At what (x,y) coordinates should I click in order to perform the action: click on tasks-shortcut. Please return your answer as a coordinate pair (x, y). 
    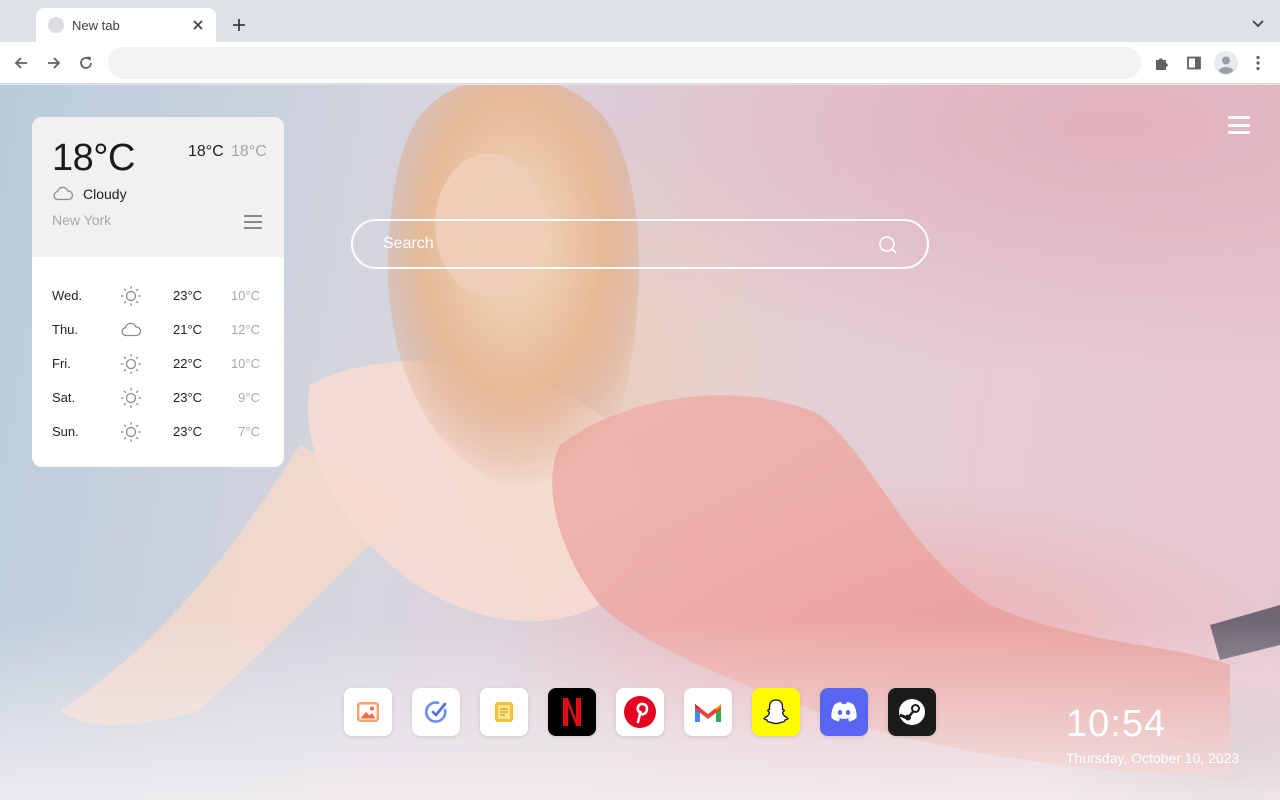
    Looking at the image, I should click on (436, 712).